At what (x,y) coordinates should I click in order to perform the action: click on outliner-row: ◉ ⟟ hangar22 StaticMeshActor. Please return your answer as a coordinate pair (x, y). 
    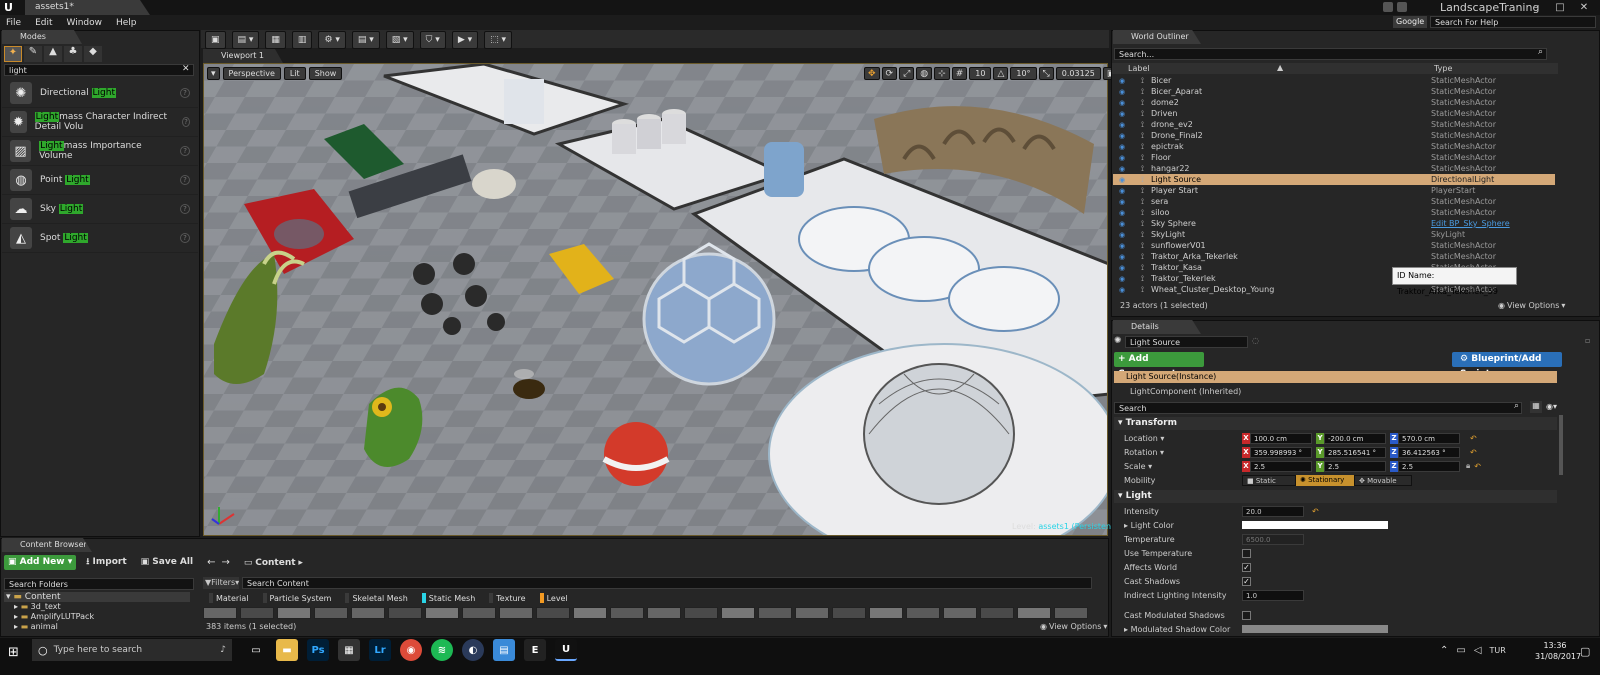
    Looking at the image, I should click on (1334, 168).